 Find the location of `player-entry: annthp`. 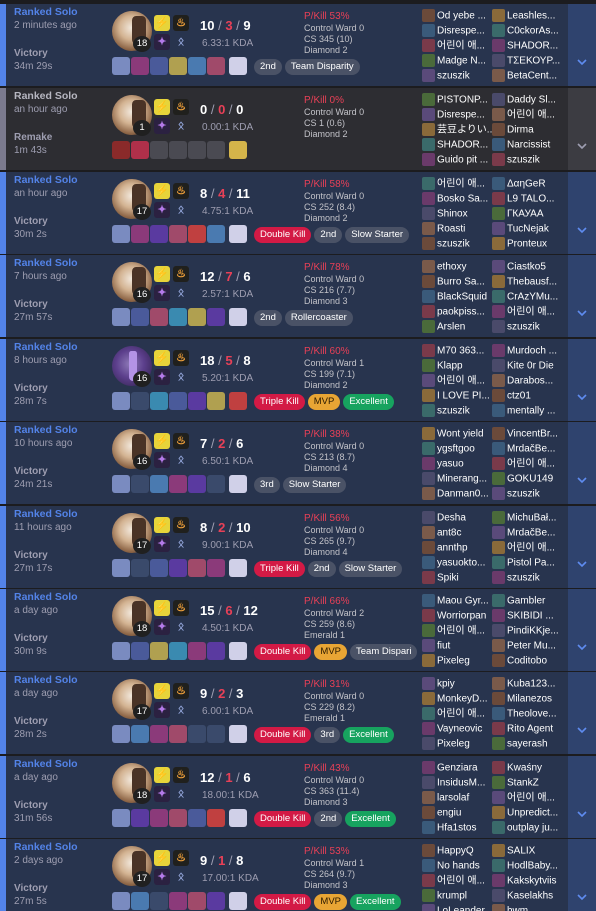

player-entry: annthp is located at coordinates (457, 546).